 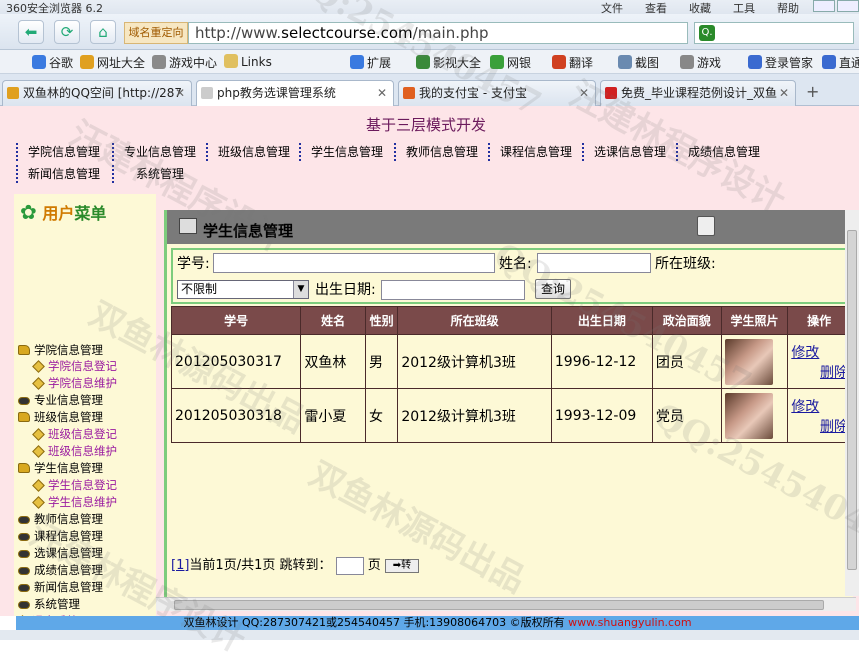 What do you see at coordinates (31, 32) in the screenshot?
I see `back-icon: ⬅` at bounding box center [31, 32].